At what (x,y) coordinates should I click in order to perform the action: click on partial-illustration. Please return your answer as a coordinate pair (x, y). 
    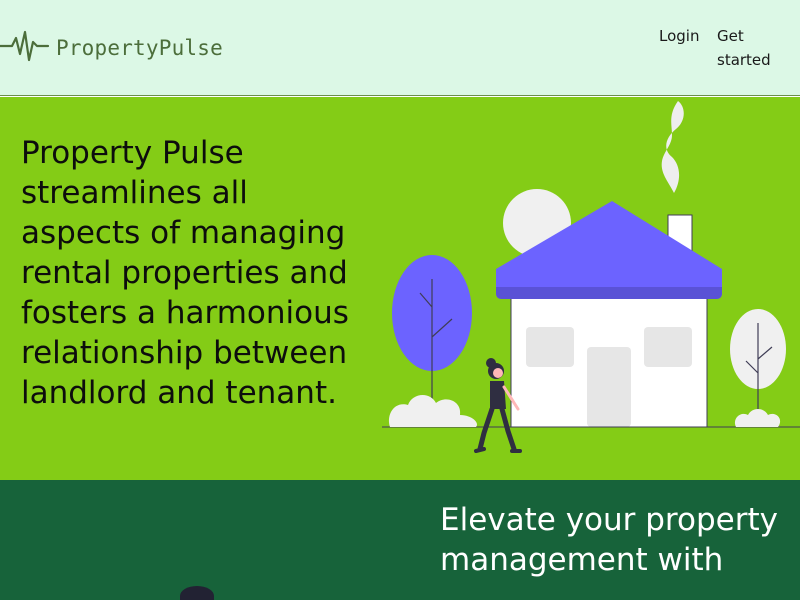
    Looking at the image, I should click on (197, 593).